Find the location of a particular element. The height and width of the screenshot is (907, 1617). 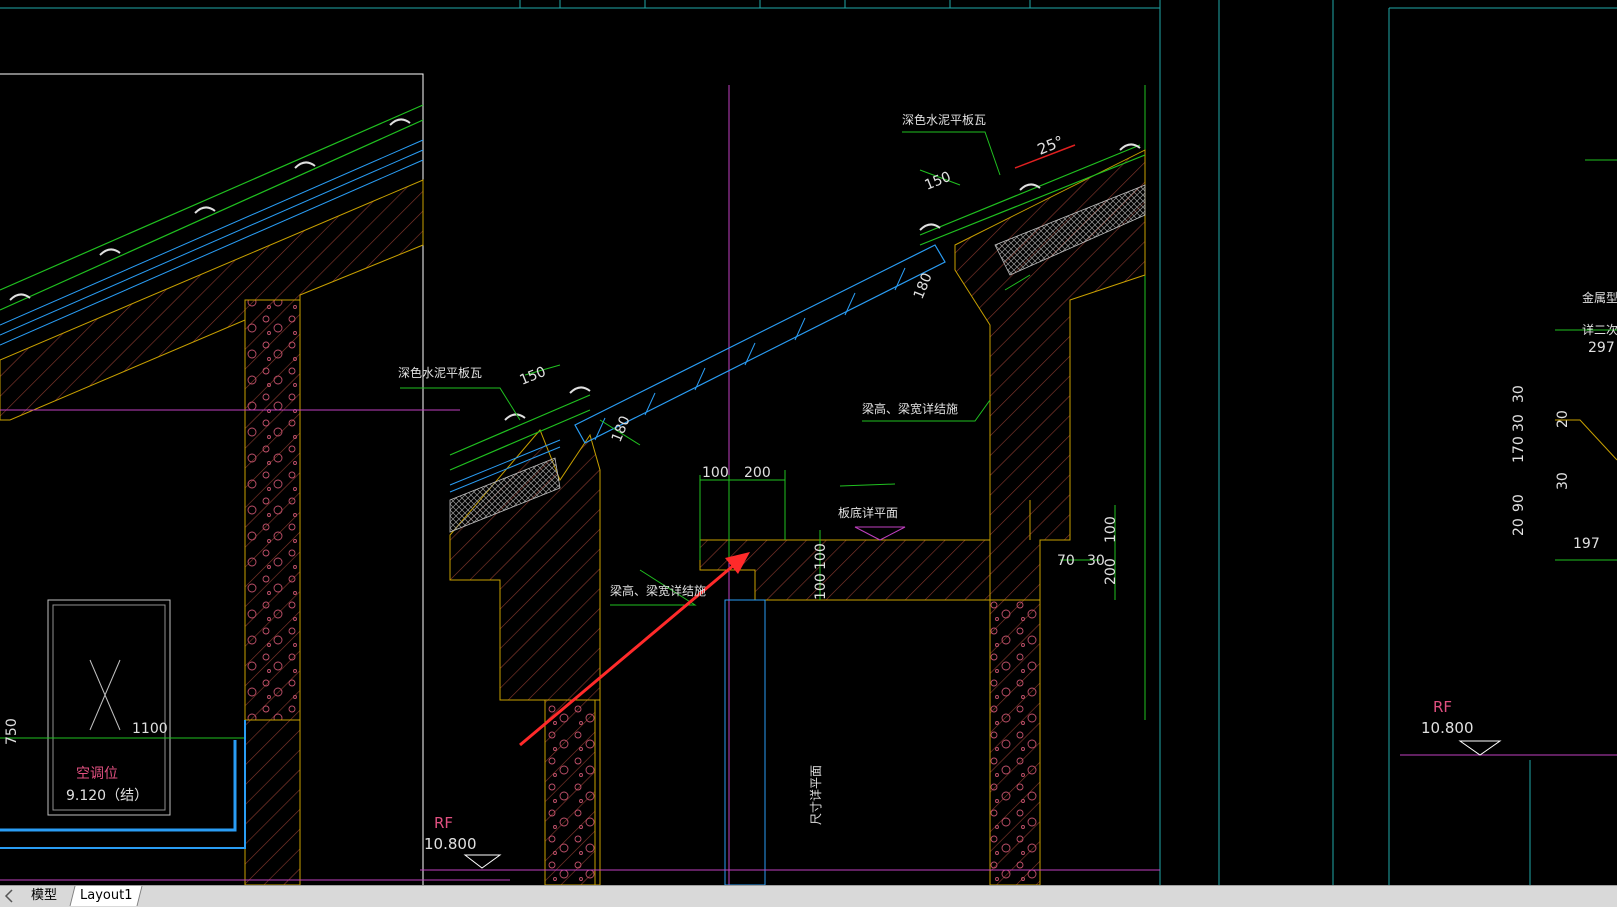

roof-angle: 25° is located at coordinates (1050, 145).